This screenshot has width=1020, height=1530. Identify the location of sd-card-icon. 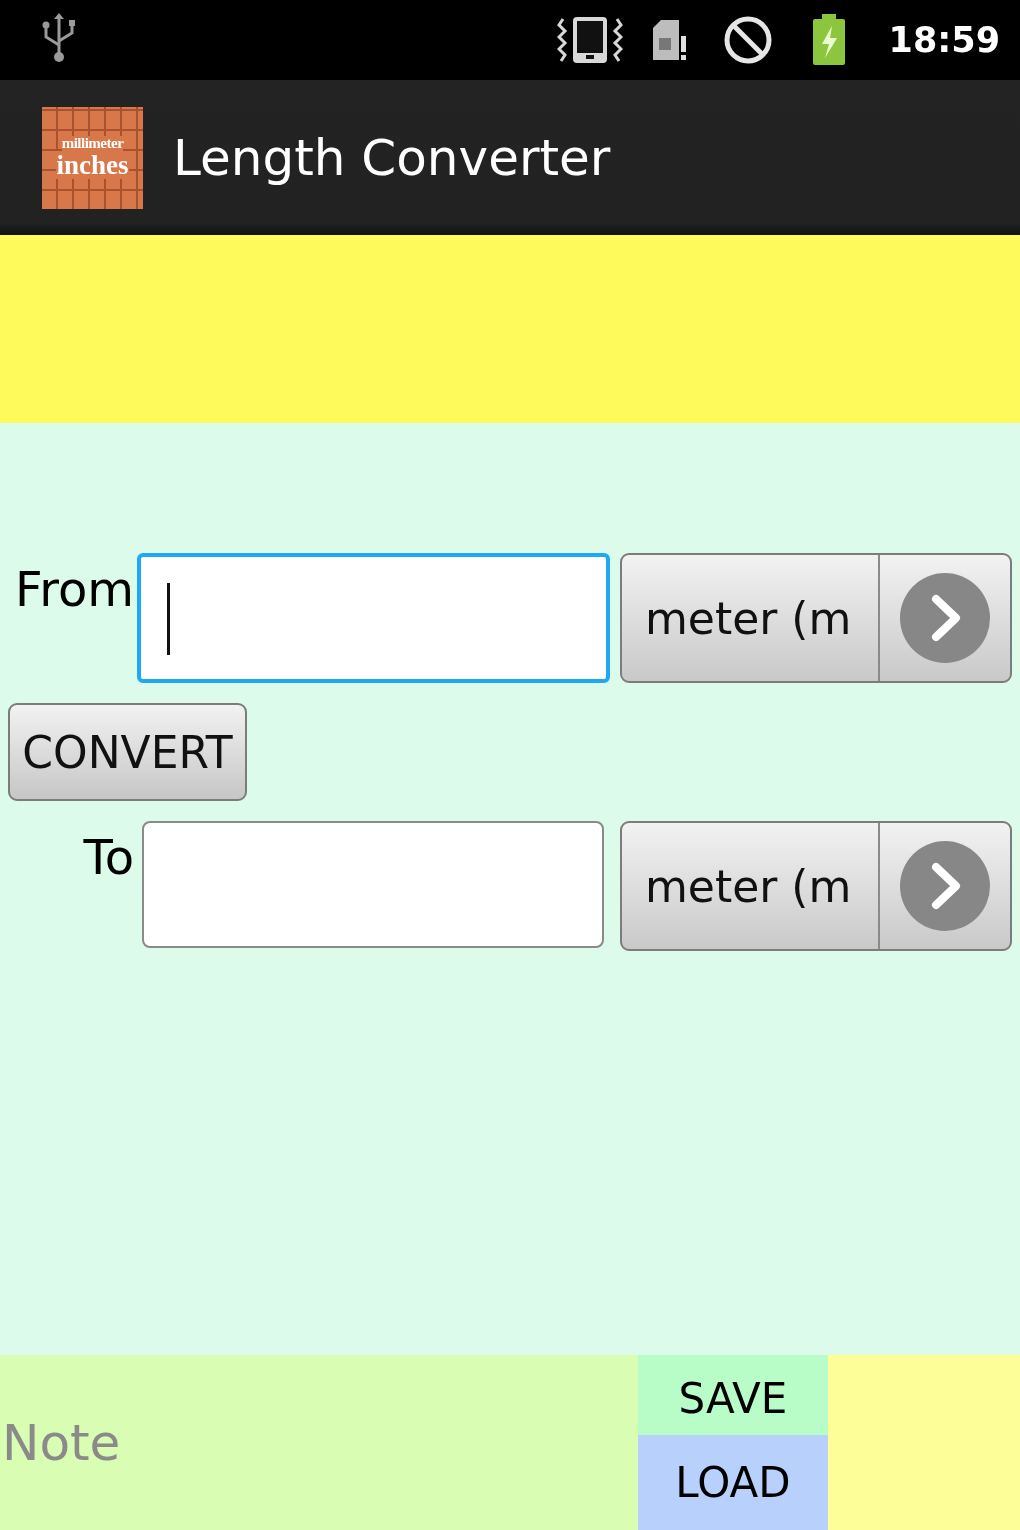
(668, 40).